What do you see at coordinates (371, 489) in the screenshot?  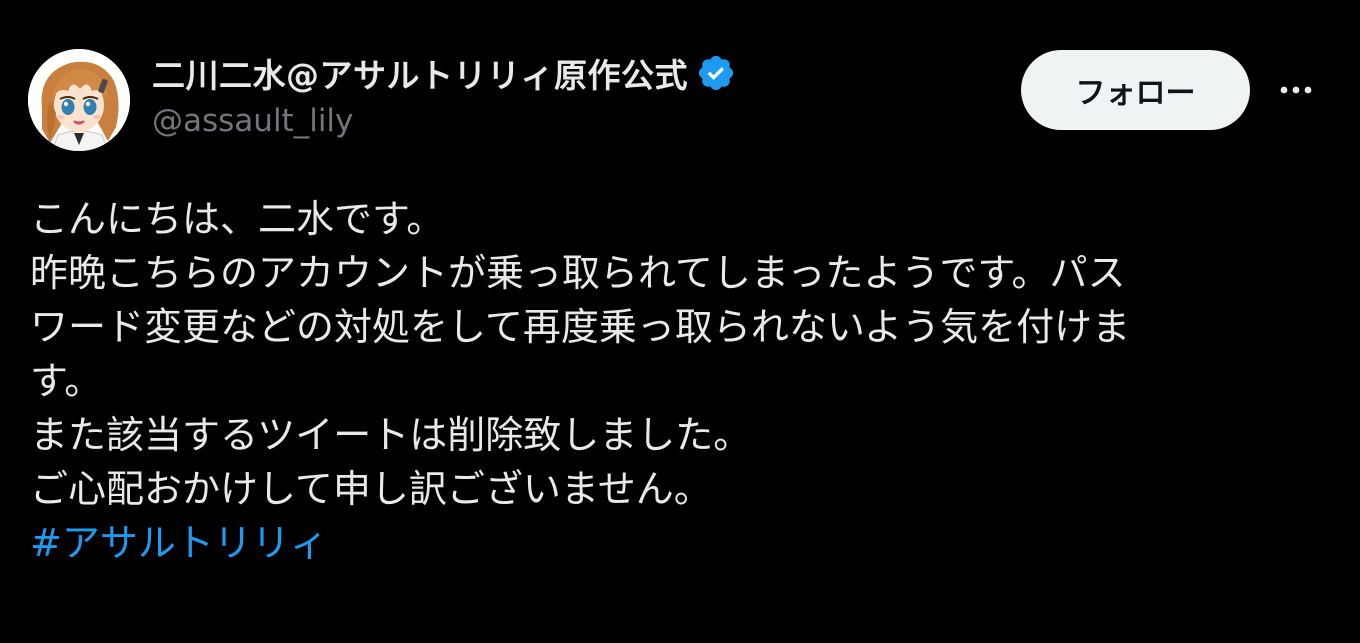 I see `tweet-line: ご心配おかけして申し訳ございません。` at bounding box center [371, 489].